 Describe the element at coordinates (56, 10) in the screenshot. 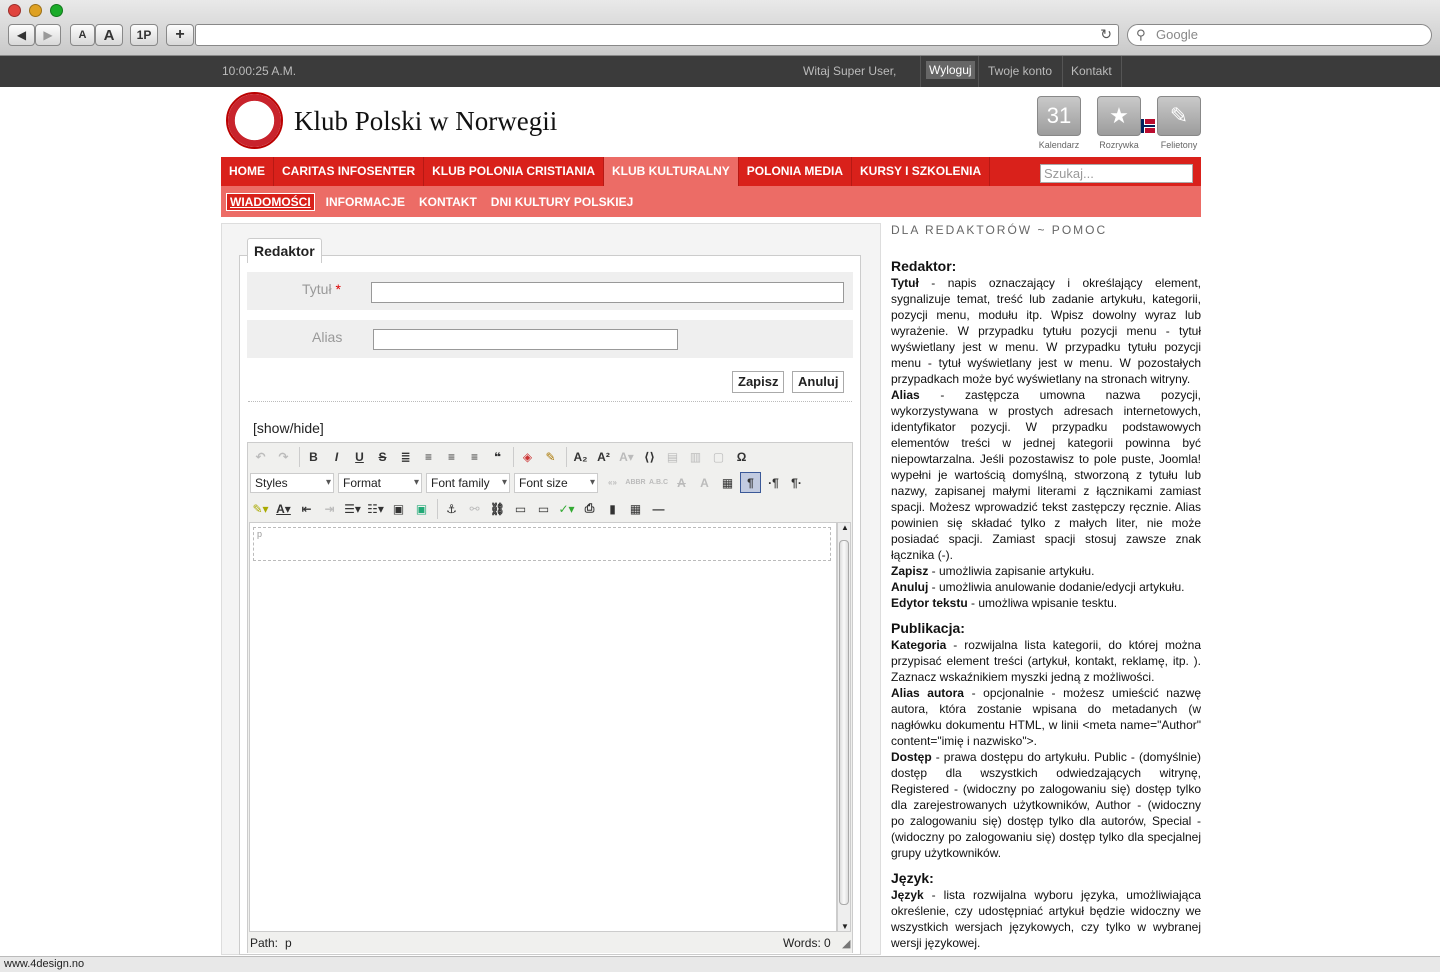

I see `zoom-window-button` at that location.